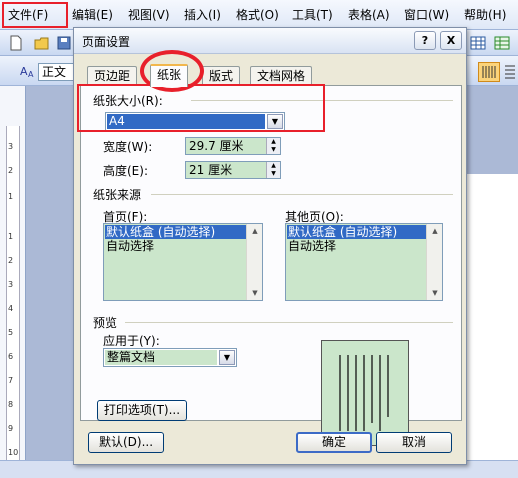 The width and height of the screenshot is (518, 478). I want to click on apply-to-combo: 整篇文档 ▼, so click(170, 357).